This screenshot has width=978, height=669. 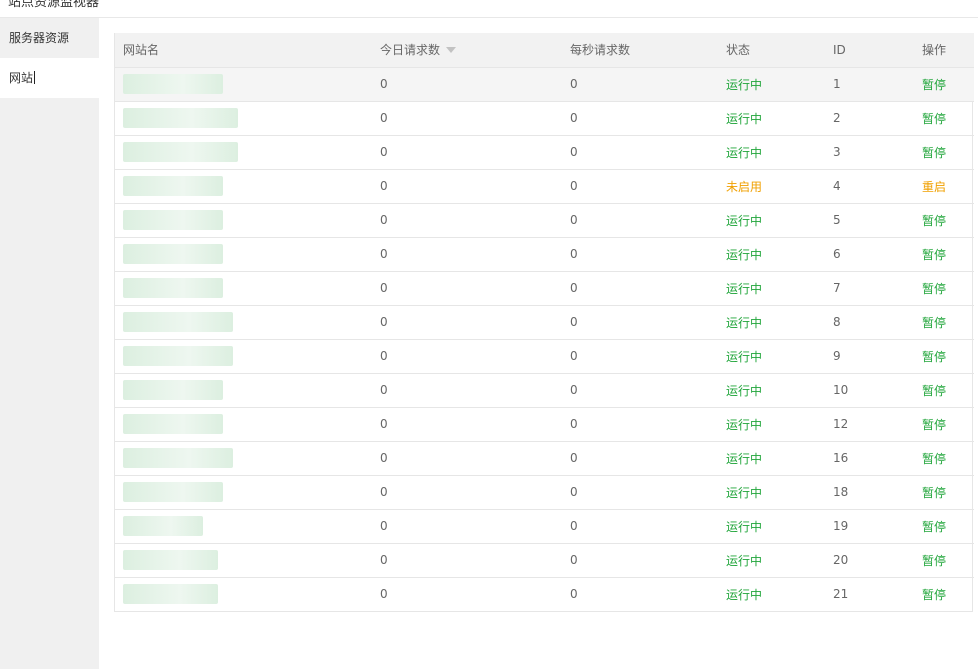 I want to click on sidebar-item-websites: 网站, so click(x=49, y=78).